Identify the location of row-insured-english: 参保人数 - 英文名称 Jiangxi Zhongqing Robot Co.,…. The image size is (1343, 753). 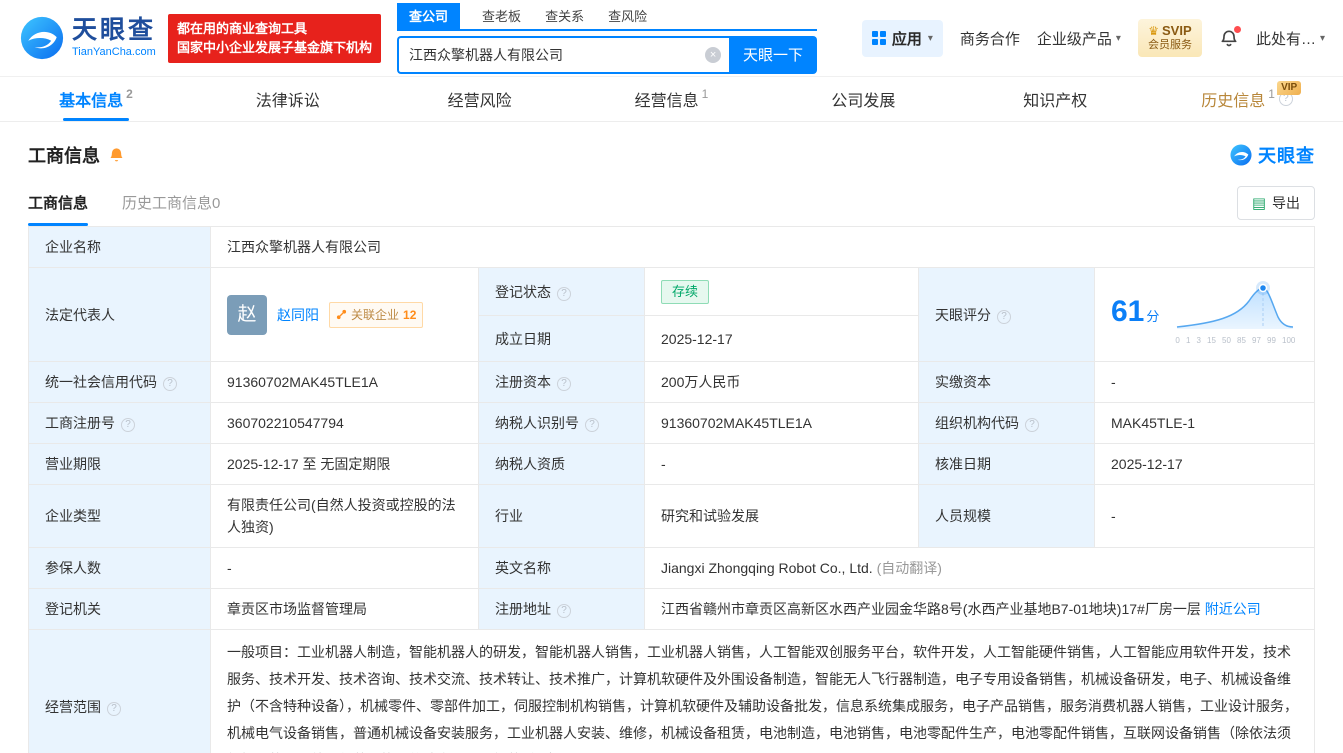
(671, 568).